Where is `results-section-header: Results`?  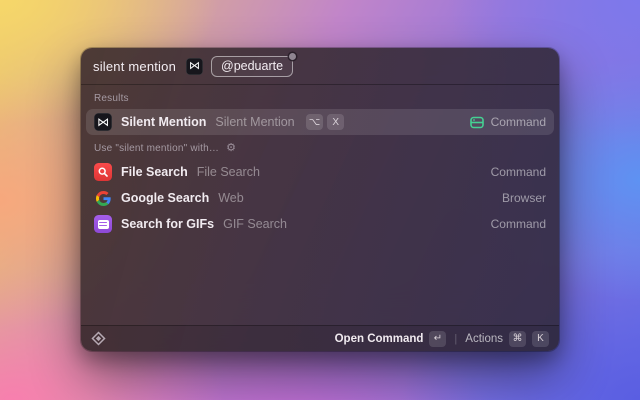 results-section-header: Results is located at coordinates (111, 98).